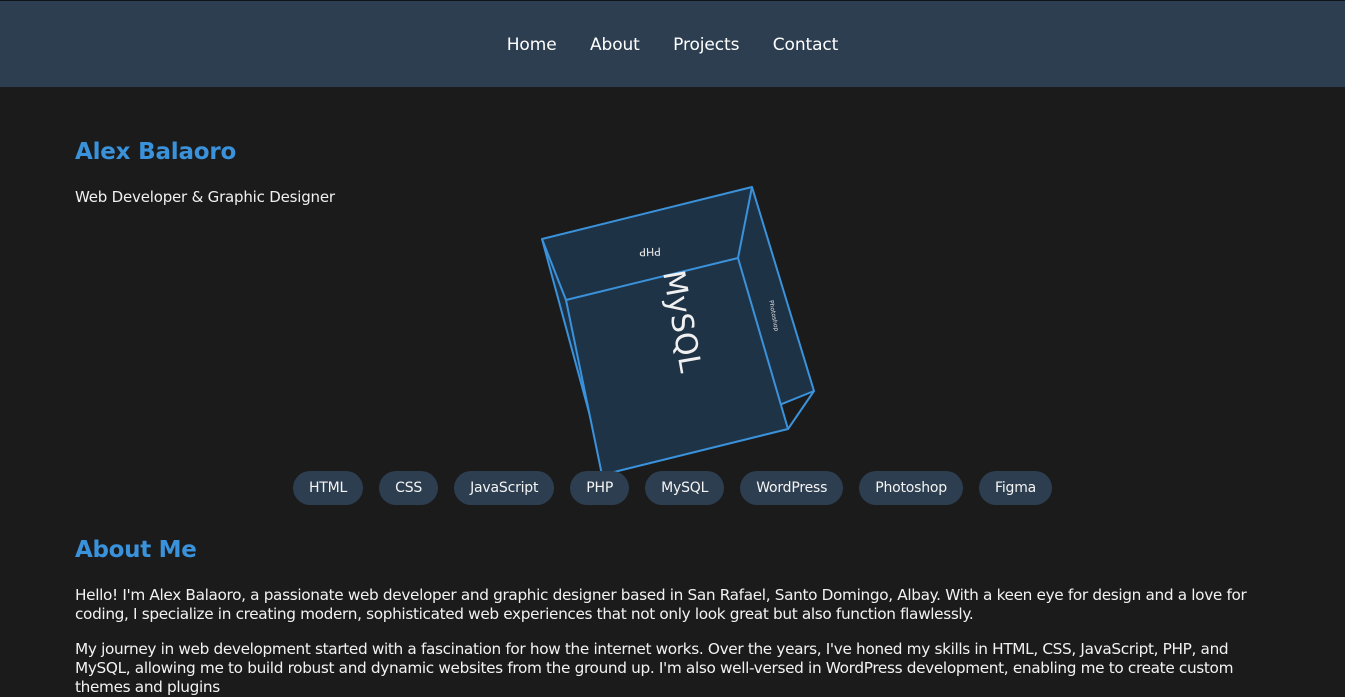 This screenshot has height=697, width=1345. What do you see at coordinates (806, 45) in the screenshot?
I see `nav-link-contact: Contact` at bounding box center [806, 45].